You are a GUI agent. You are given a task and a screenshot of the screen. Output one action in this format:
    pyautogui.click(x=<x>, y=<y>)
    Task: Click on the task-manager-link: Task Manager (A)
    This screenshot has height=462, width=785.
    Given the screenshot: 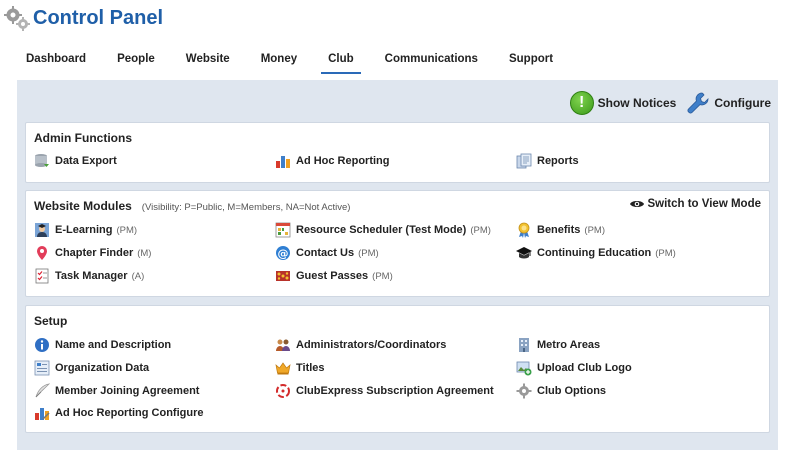 What is the action you would take?
    pyautogui.click(x=89, y=276)
    